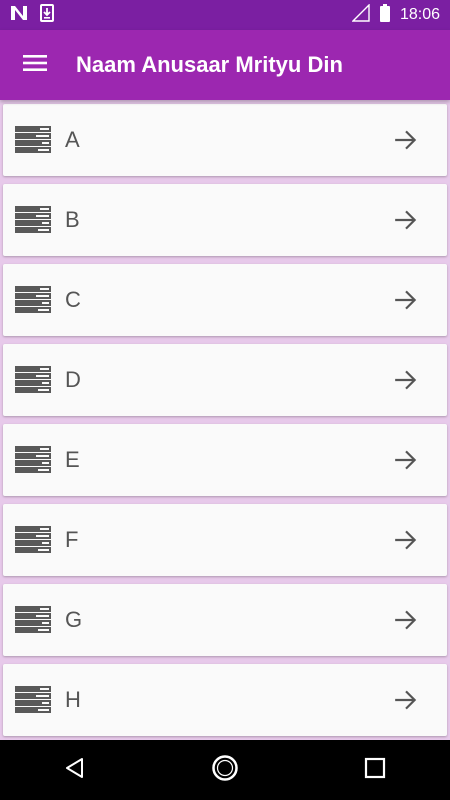 The width and height of the screenshot is (450, 800). I want to click on list-item-label: F, so click(72, 539).